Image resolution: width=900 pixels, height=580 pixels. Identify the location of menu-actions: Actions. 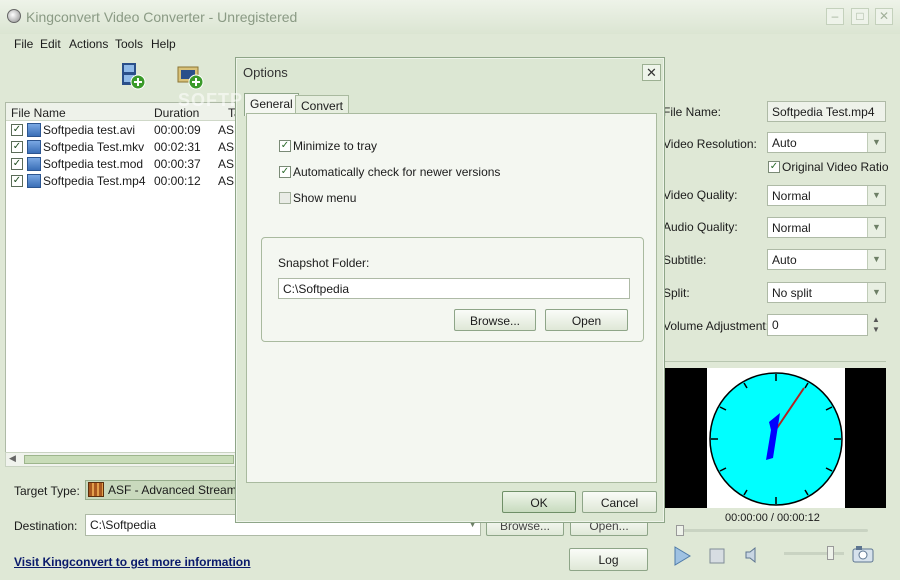
(88, 44).